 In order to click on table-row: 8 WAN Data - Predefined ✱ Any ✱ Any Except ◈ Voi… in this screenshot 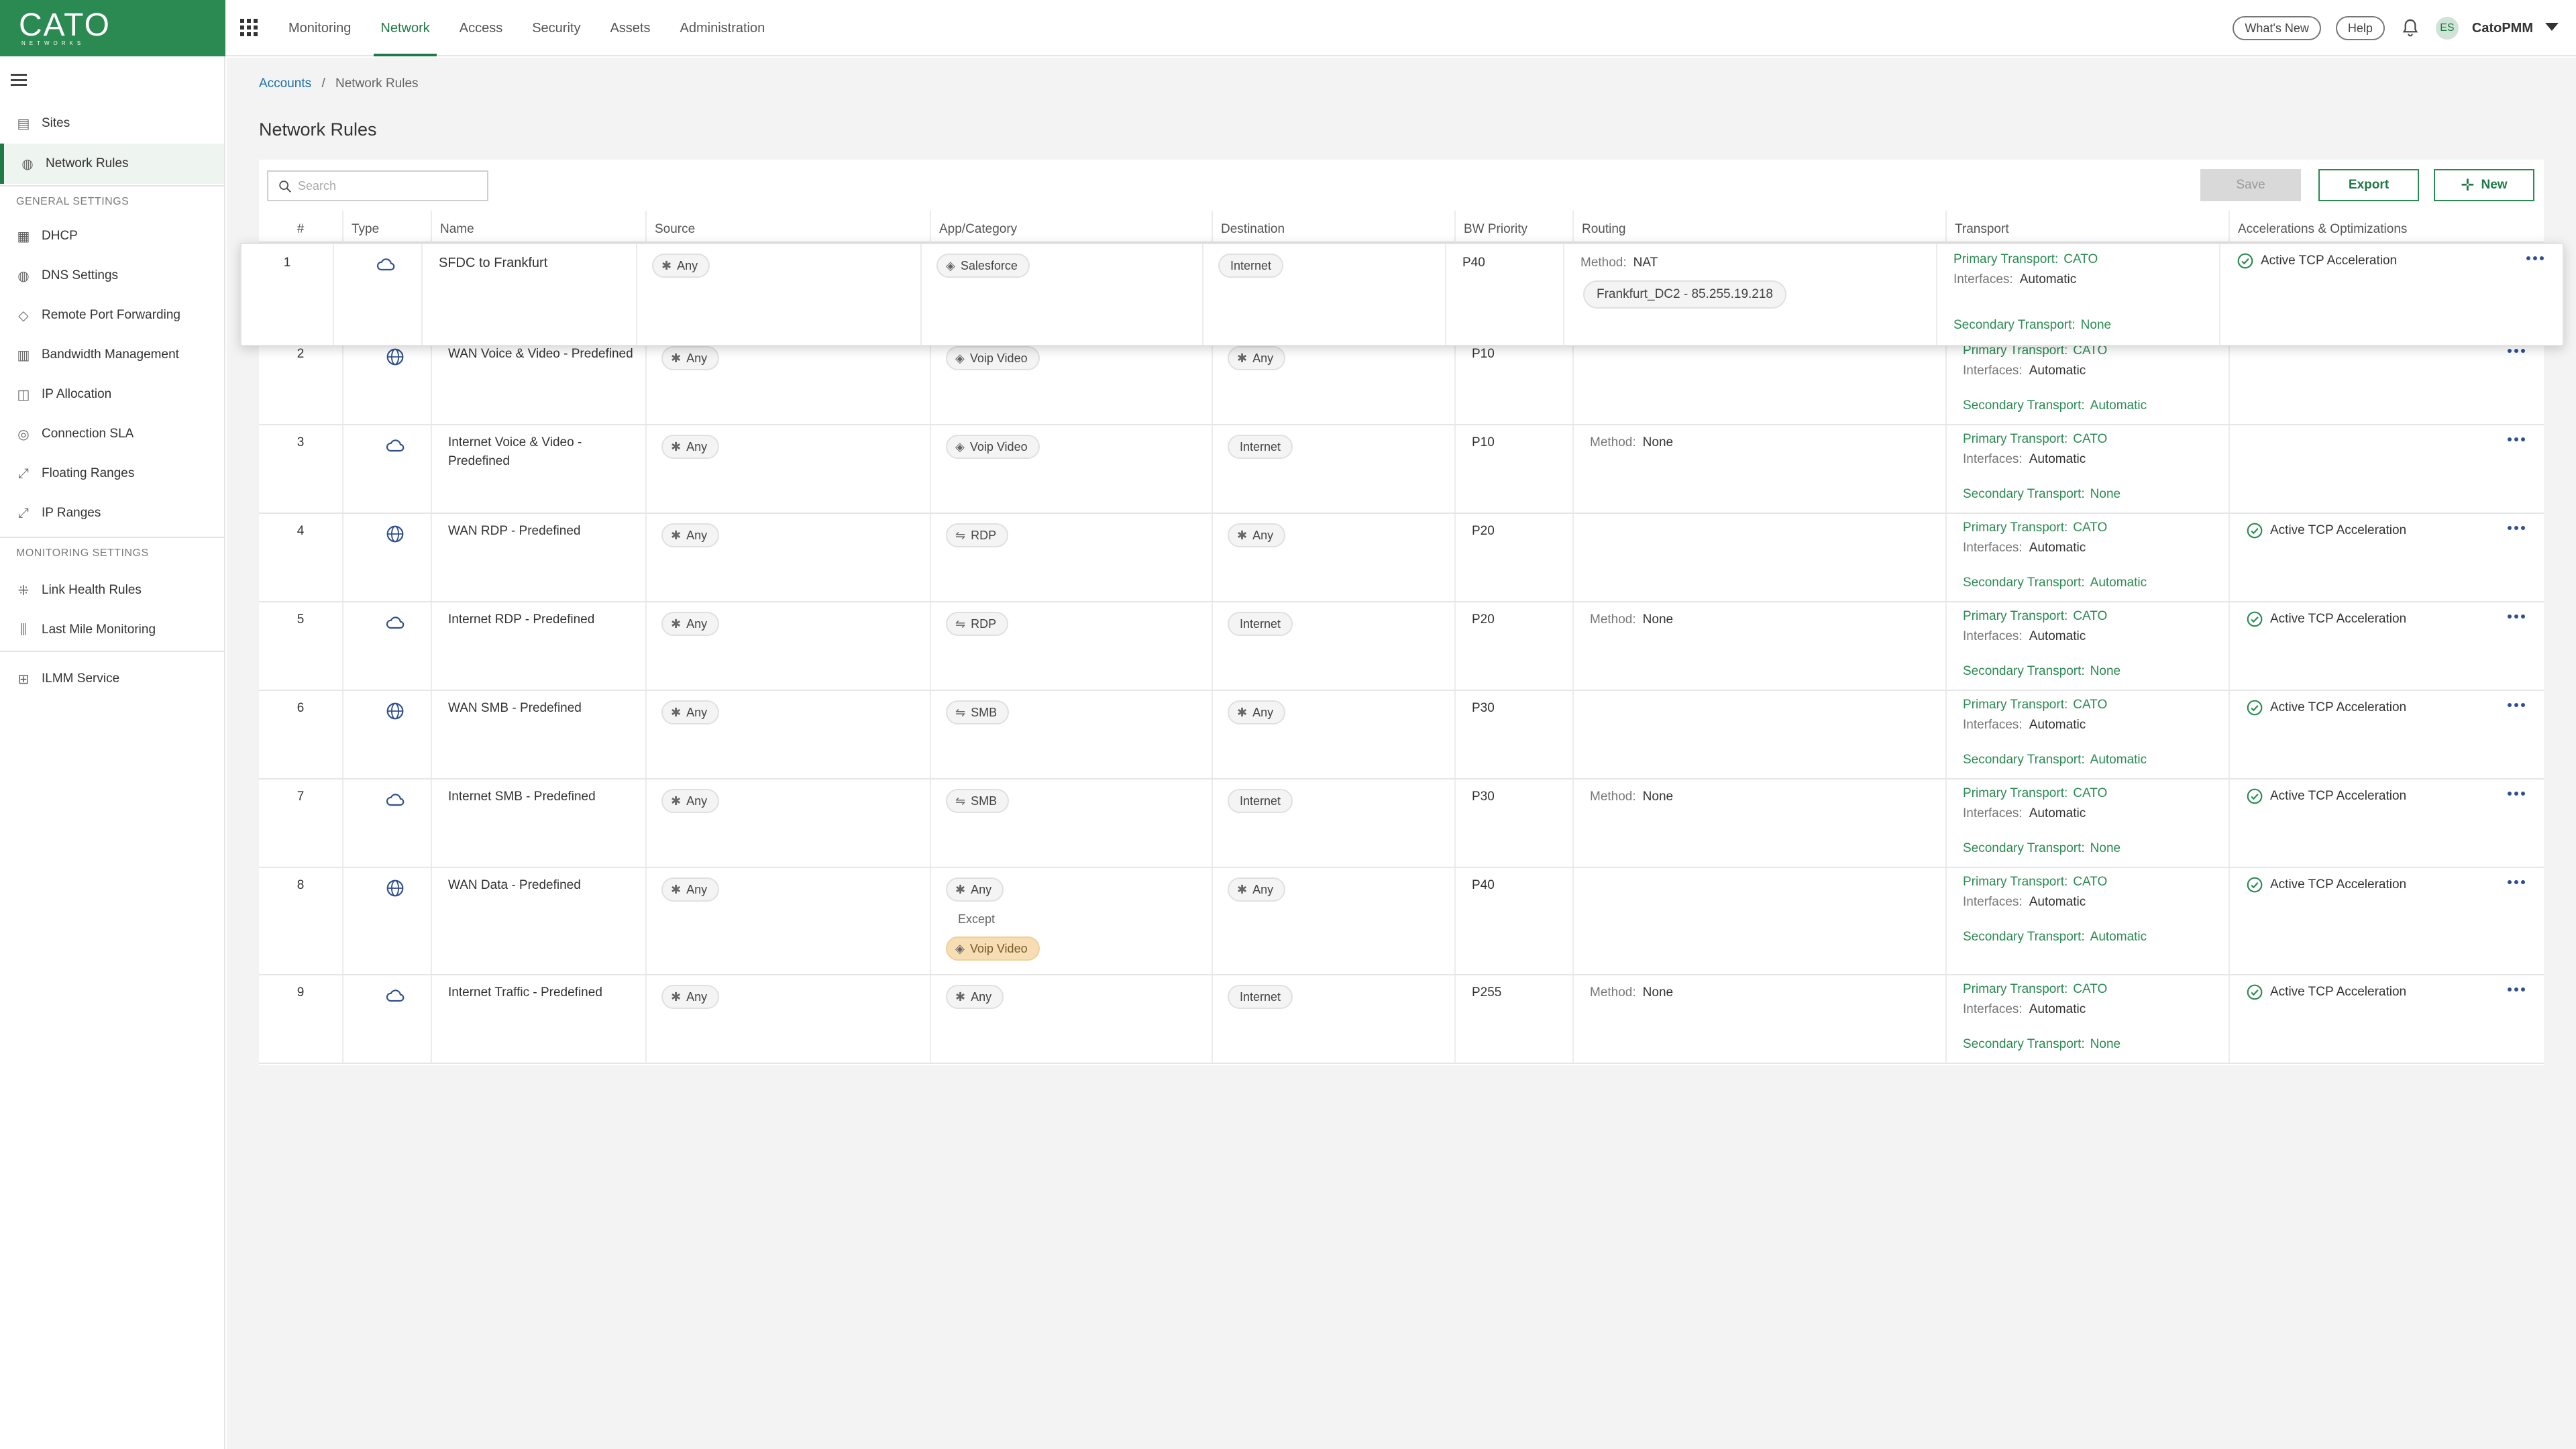, I will do `click(1401, 921)`.